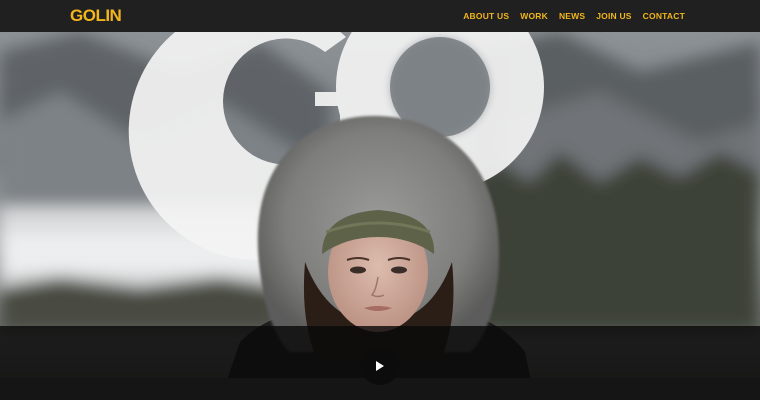  What do you see at coordinates (380, 16) in the screenshot?
I see `site-header: GOLIN ABOUT US WORK NEWS JOIN US CONTACT` at bounding box center [380, 16].